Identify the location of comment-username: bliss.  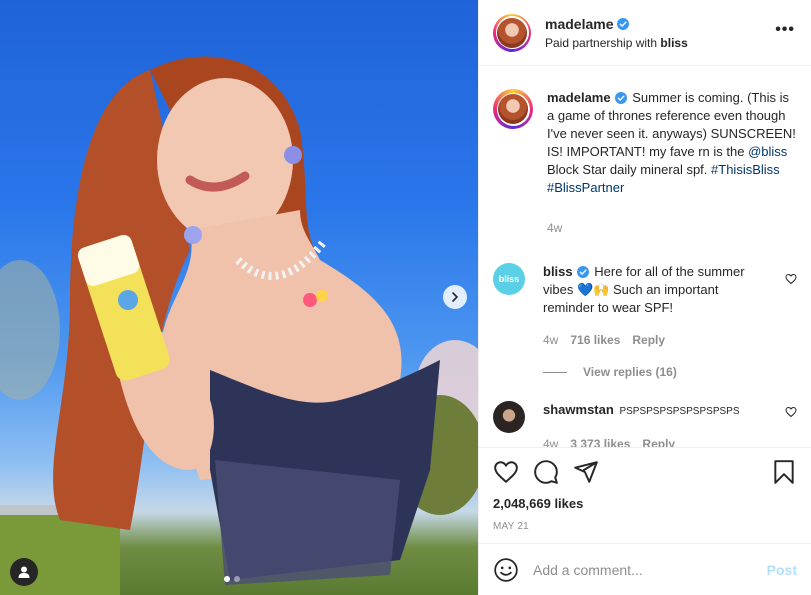
(566, 272).